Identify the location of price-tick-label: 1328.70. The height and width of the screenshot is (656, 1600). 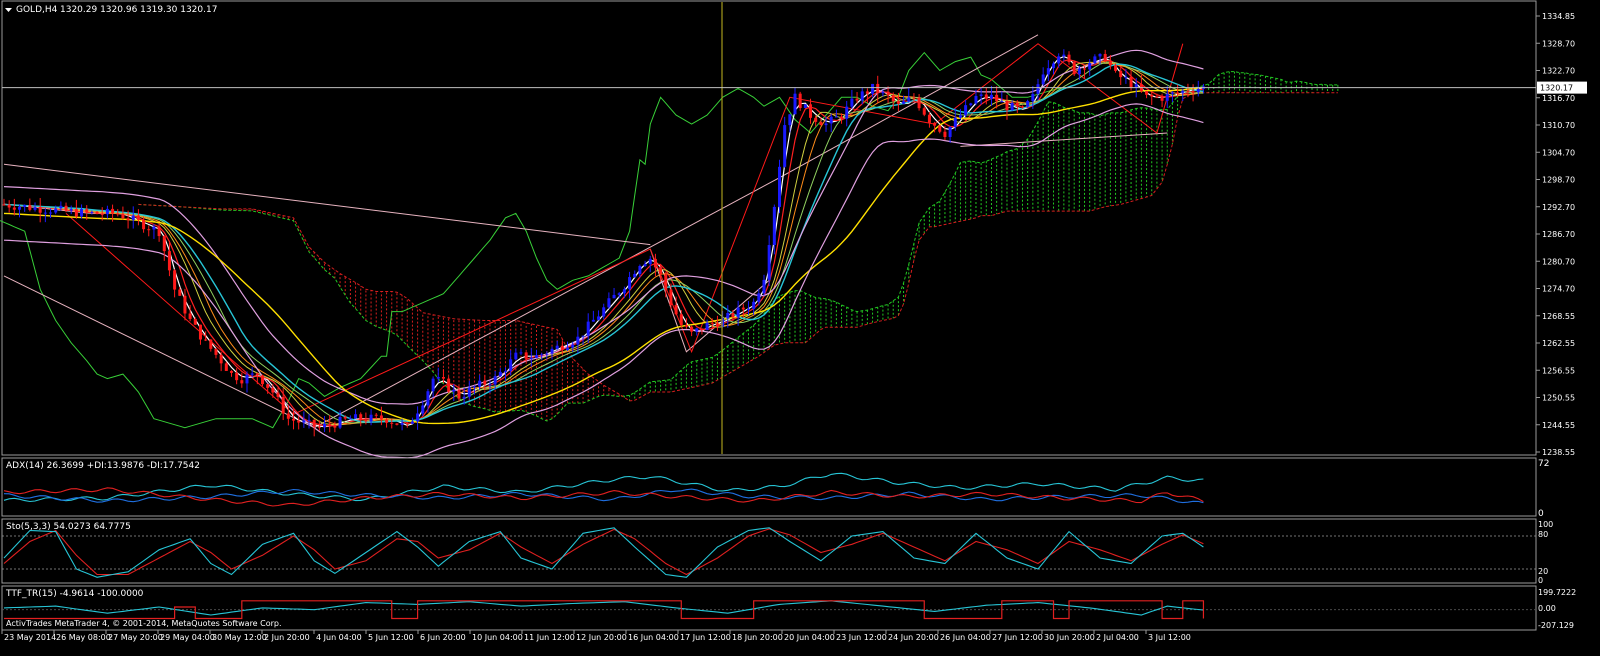
(1558, 43).